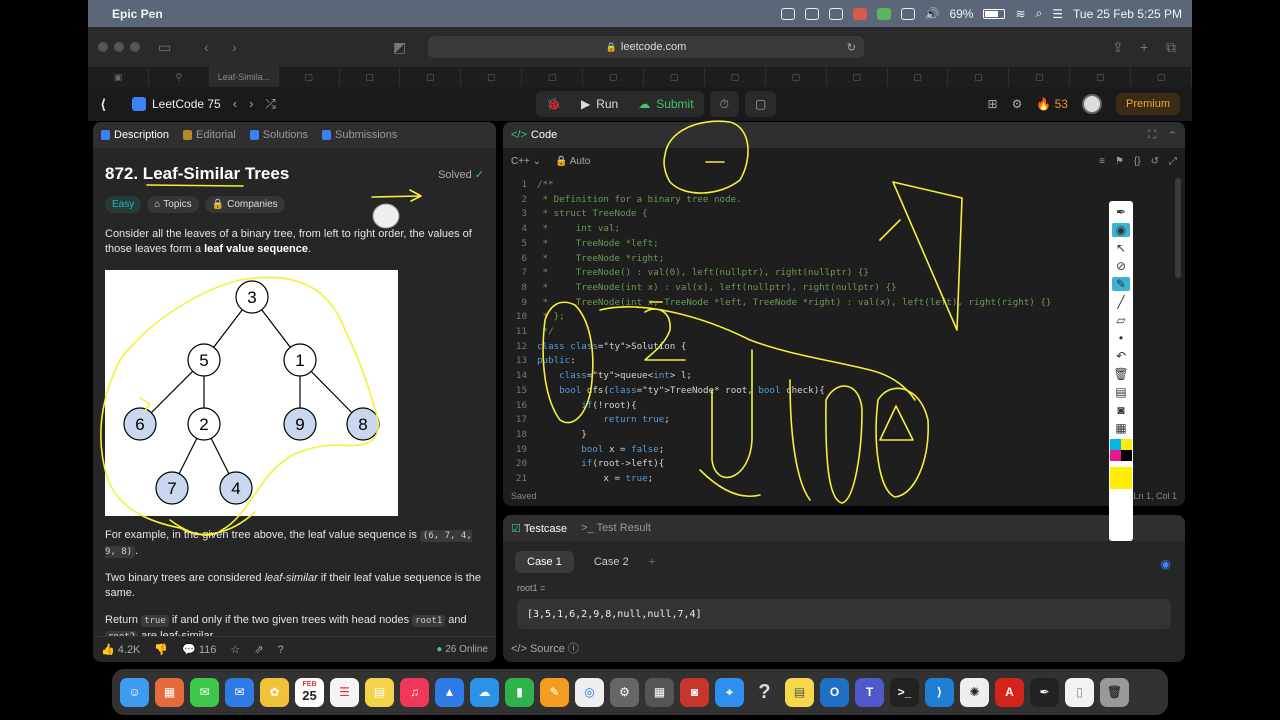 The width and height of the screenshot is (1280, 720). Describe the element at coordinates (1173, 161) in the screenshot. I see `expand-icon: ⤢` at that location.